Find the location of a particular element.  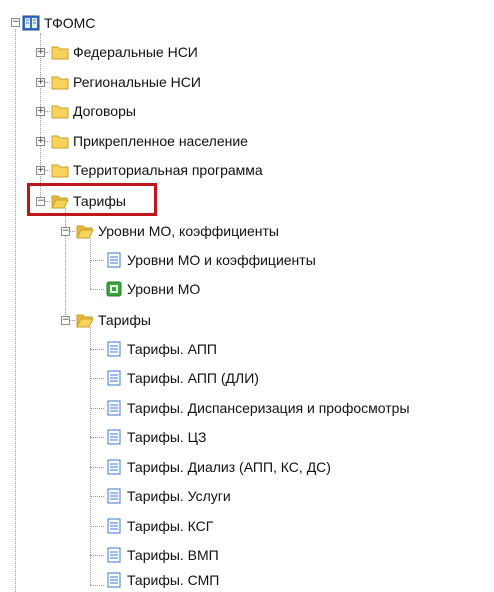

tree-item-tariffs-ksg: Тарифы. КСГ is located at coordinates (159, 526).